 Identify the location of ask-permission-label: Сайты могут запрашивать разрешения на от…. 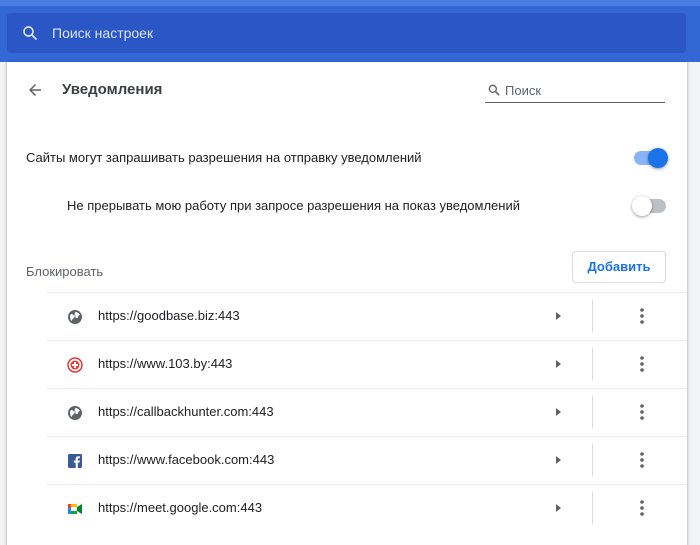
(224, 157).